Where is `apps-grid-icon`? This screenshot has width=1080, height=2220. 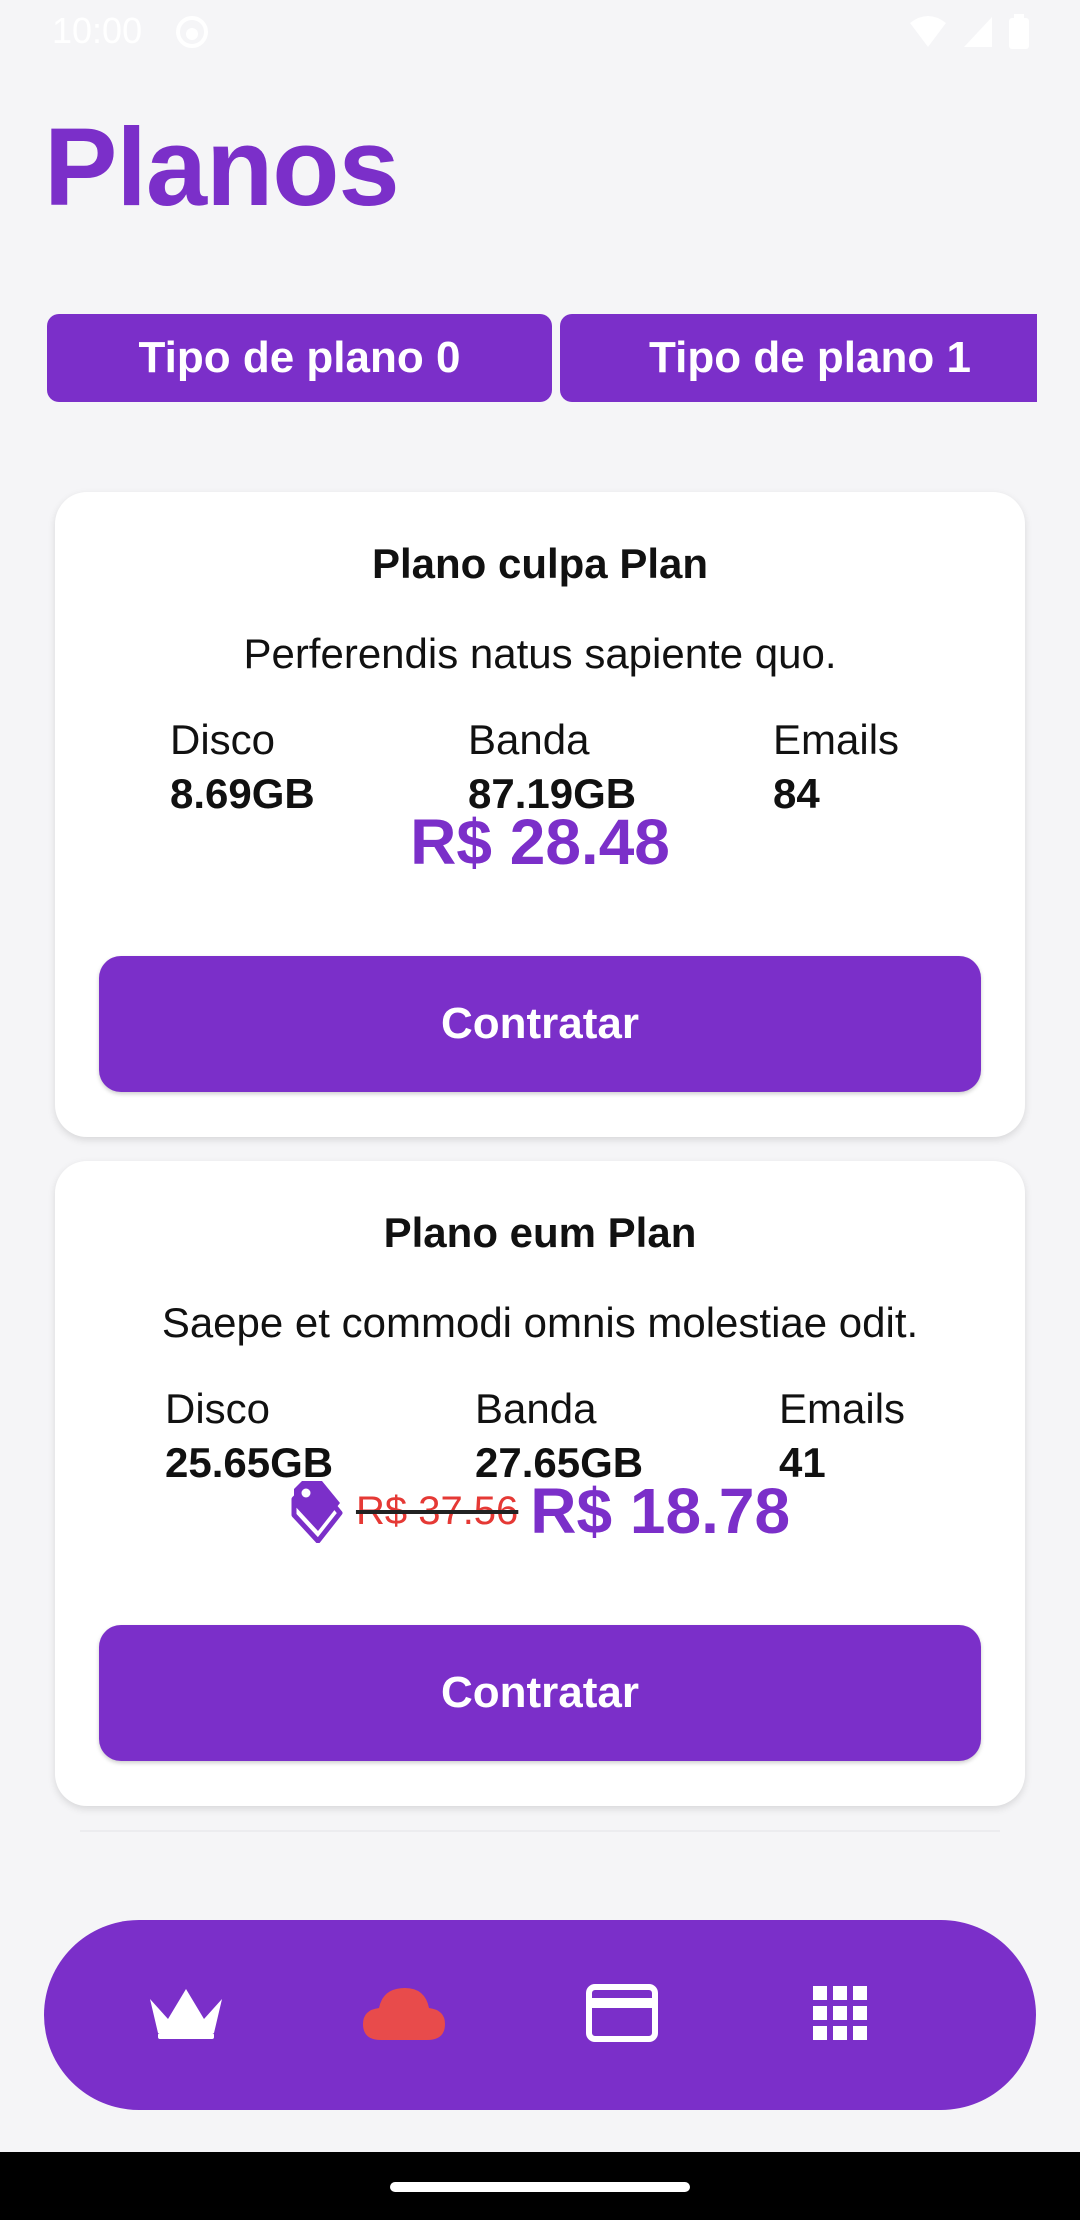 apps-grid-icon is located at coordinates (840, 2015).